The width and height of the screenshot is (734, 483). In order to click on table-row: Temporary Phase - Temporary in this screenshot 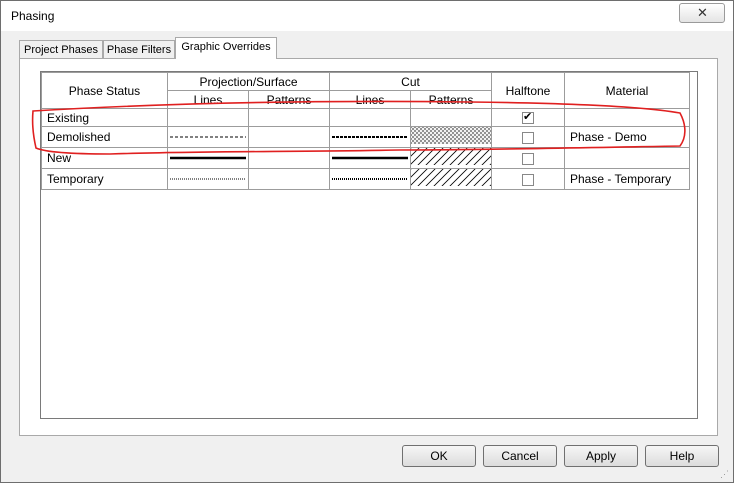, I will do `click(365, 179)`.